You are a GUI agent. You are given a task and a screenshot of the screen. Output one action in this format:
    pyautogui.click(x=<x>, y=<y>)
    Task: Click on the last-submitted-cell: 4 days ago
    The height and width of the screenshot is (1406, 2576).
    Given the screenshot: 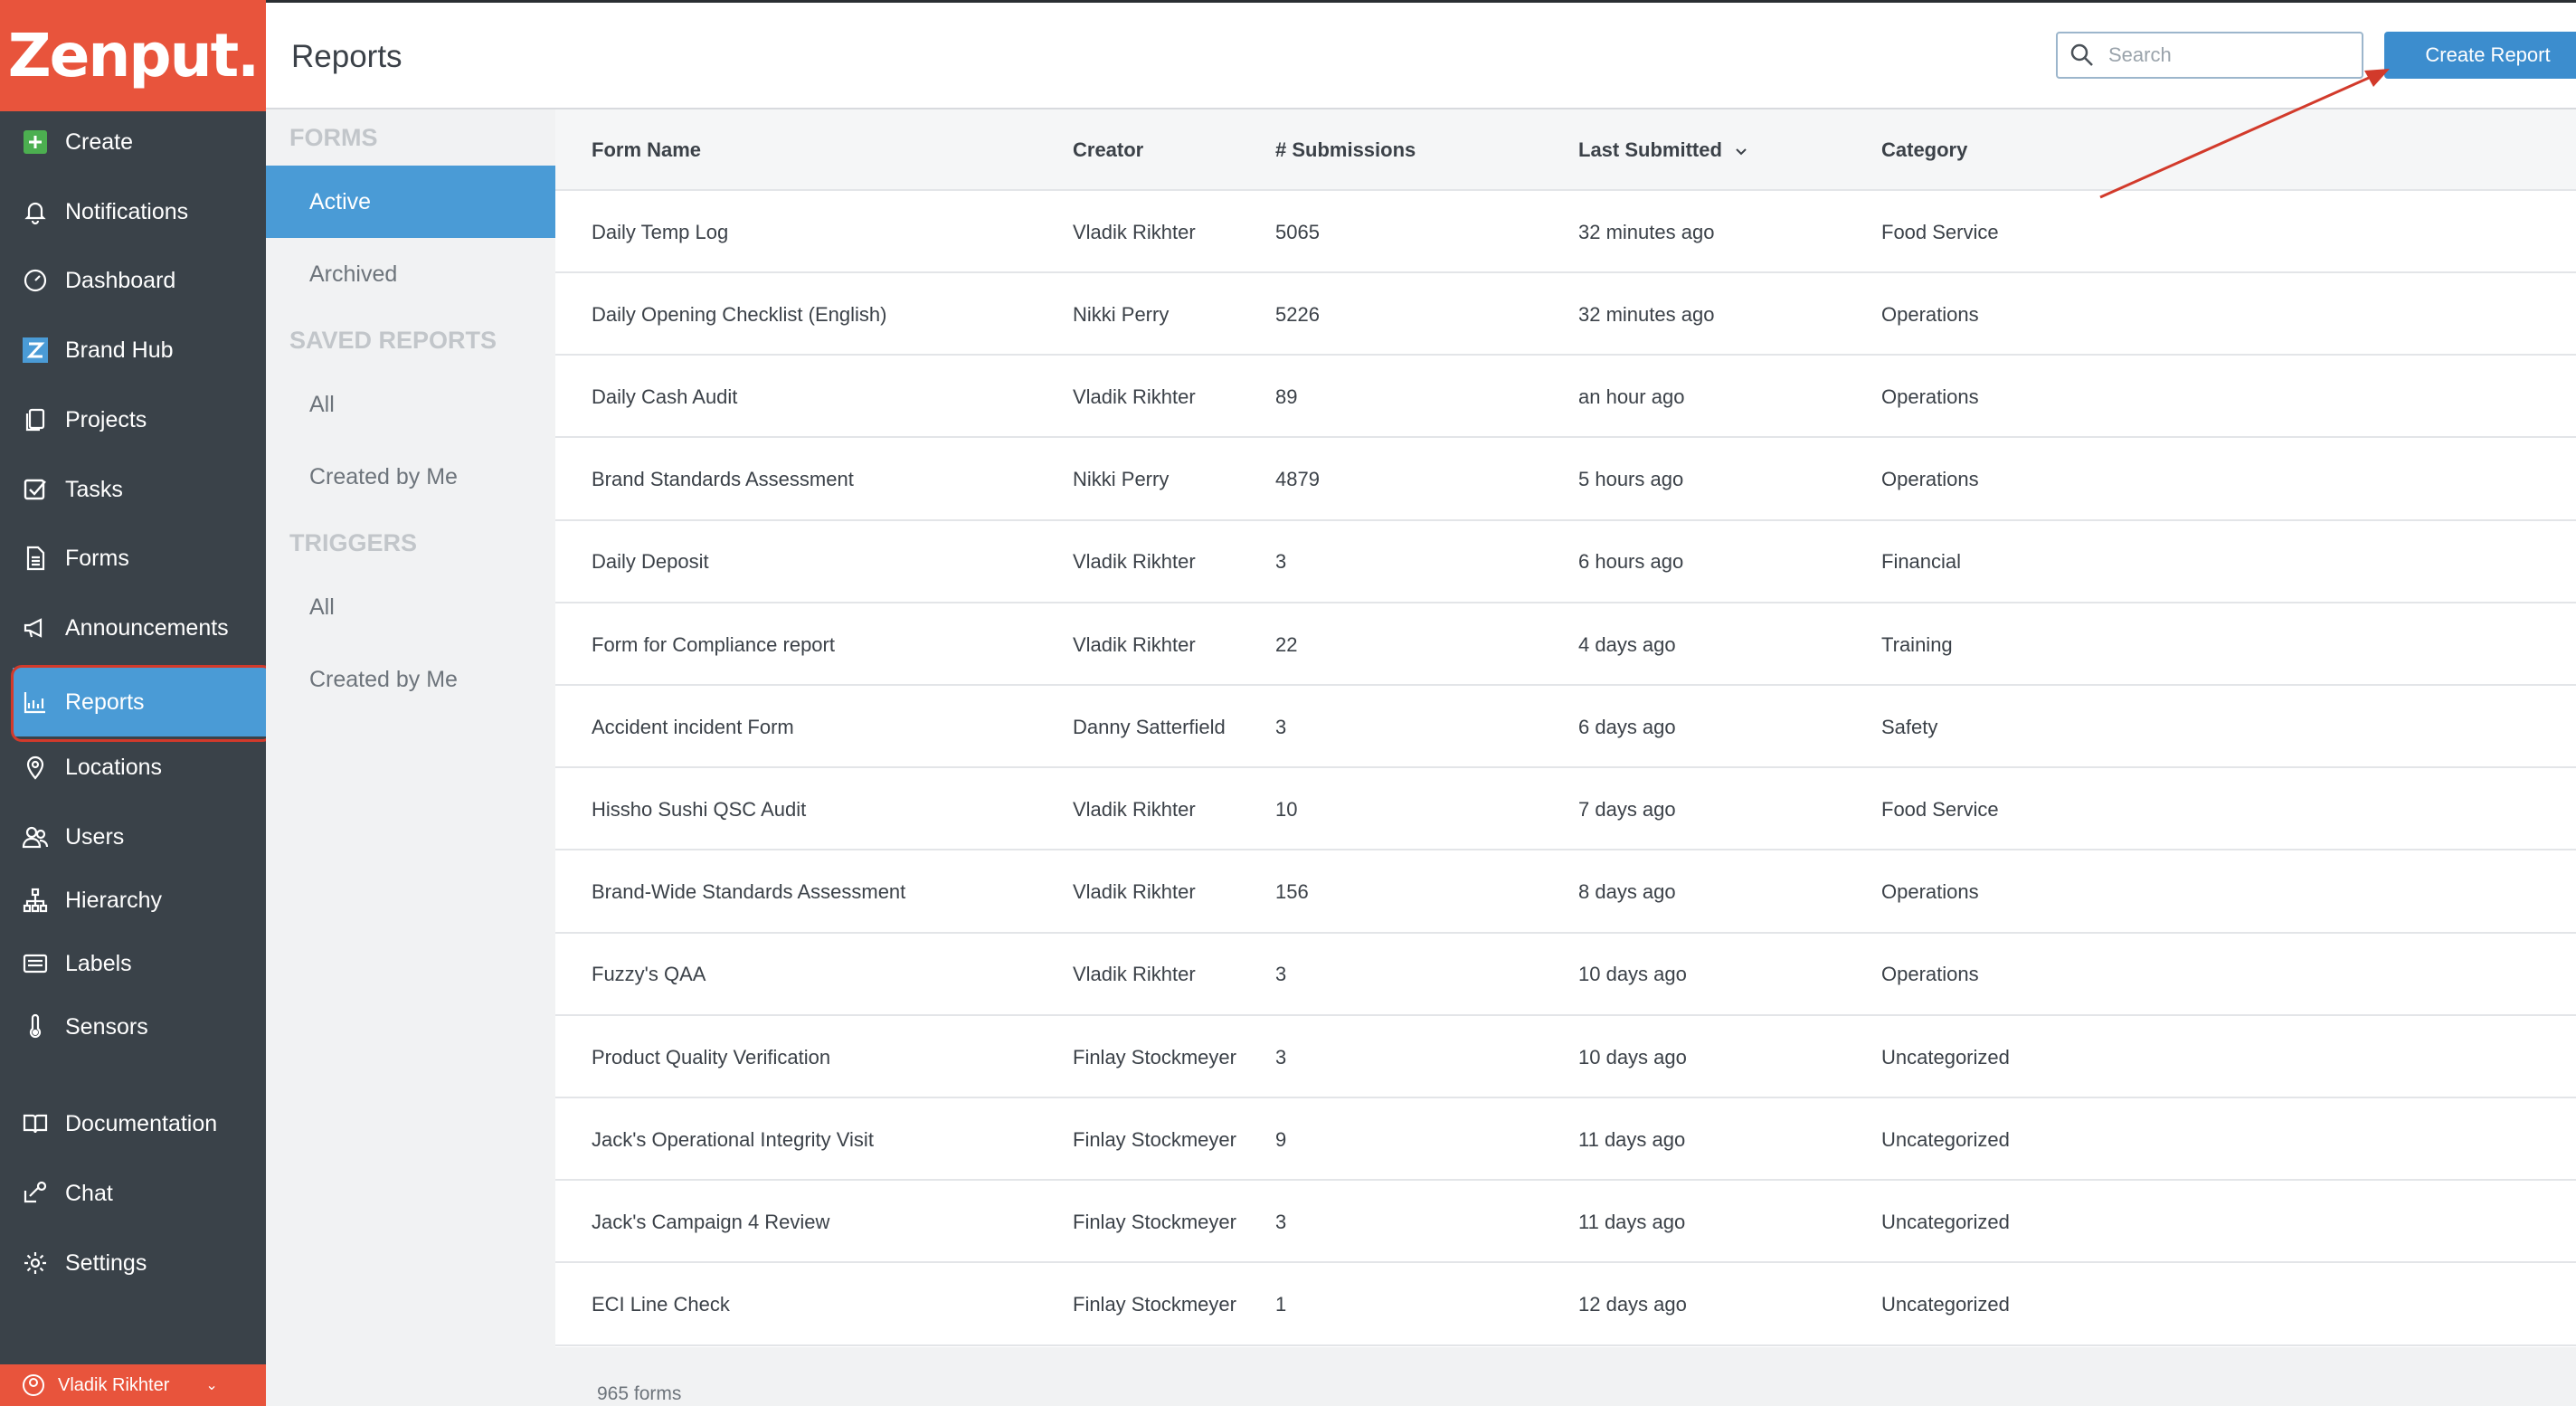 What is the action you would take?
    pyautogui.click(x=1627, y=644)
    